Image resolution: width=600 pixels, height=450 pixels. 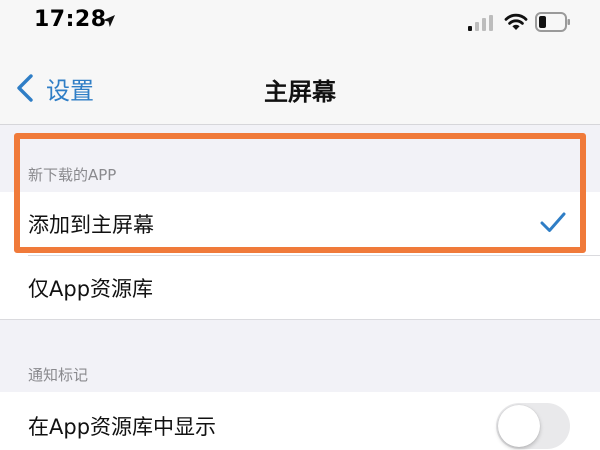 I want to click on show-in-app-library-toggle, so click(x=533, y=426).